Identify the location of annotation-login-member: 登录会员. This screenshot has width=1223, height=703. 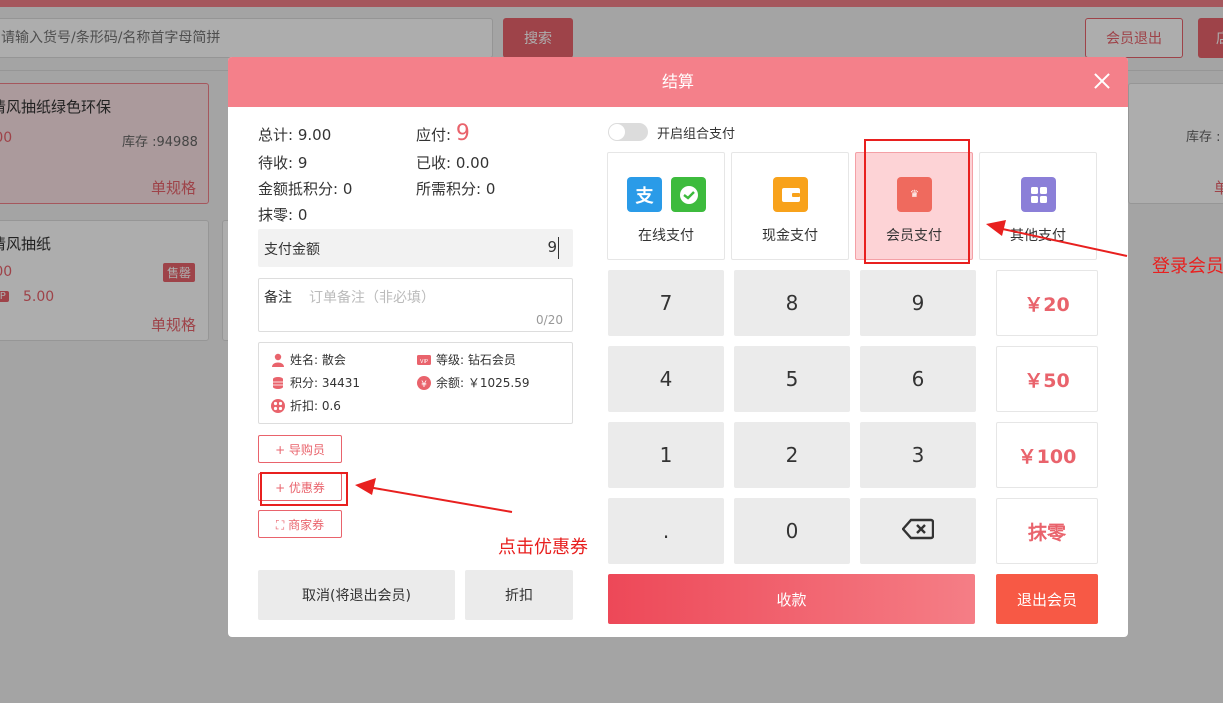
(1187, 266).